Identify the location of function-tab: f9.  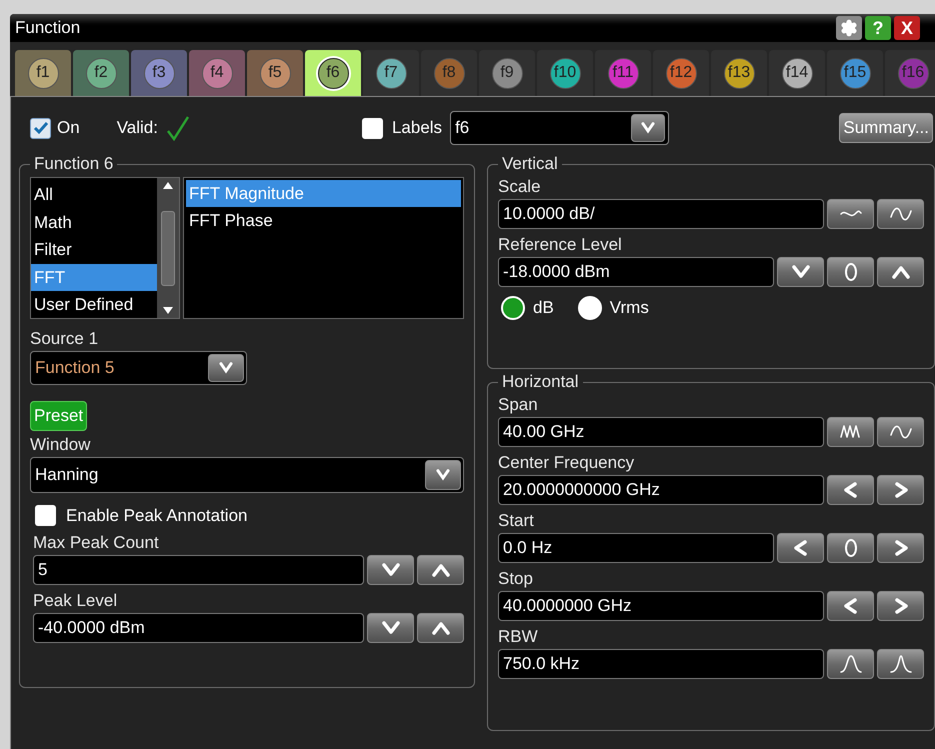
(507, 73).